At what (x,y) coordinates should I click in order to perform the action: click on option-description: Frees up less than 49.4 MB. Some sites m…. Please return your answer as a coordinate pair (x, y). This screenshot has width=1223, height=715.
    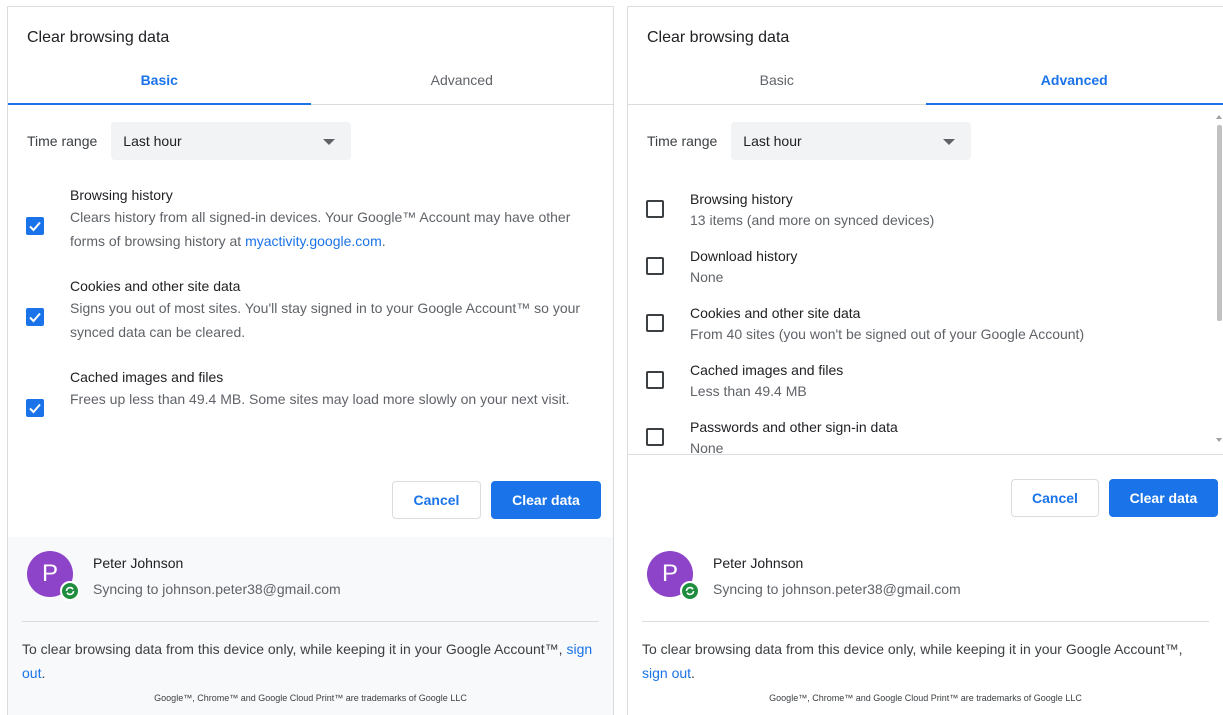
    Looking at the image, I should click on (320, 399).